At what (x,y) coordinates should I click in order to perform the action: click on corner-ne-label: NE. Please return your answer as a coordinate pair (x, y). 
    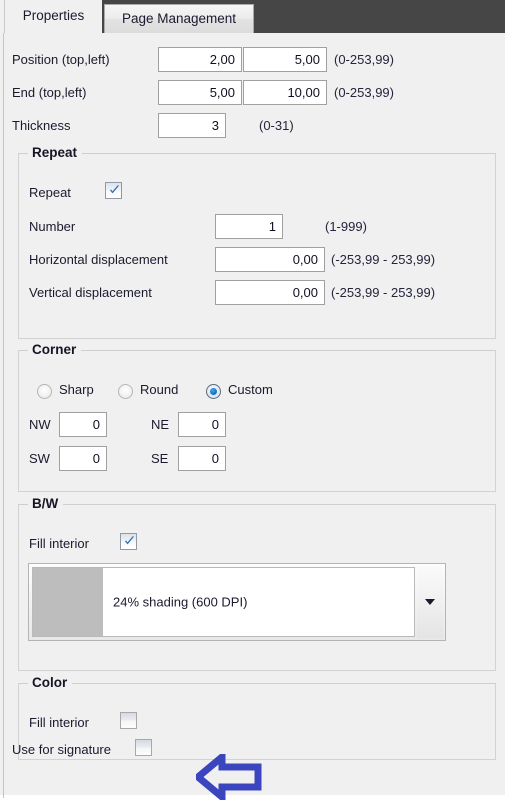
    Looking at the image, I should click on (160, 424).